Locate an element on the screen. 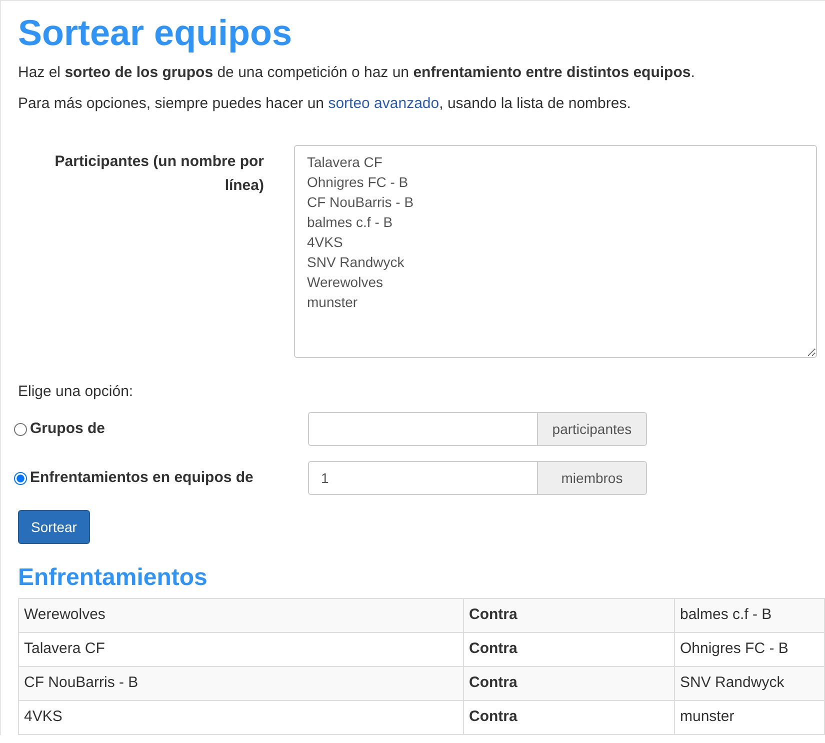  team-cell: balmes c.f - B is located at coordinates (749, 615).